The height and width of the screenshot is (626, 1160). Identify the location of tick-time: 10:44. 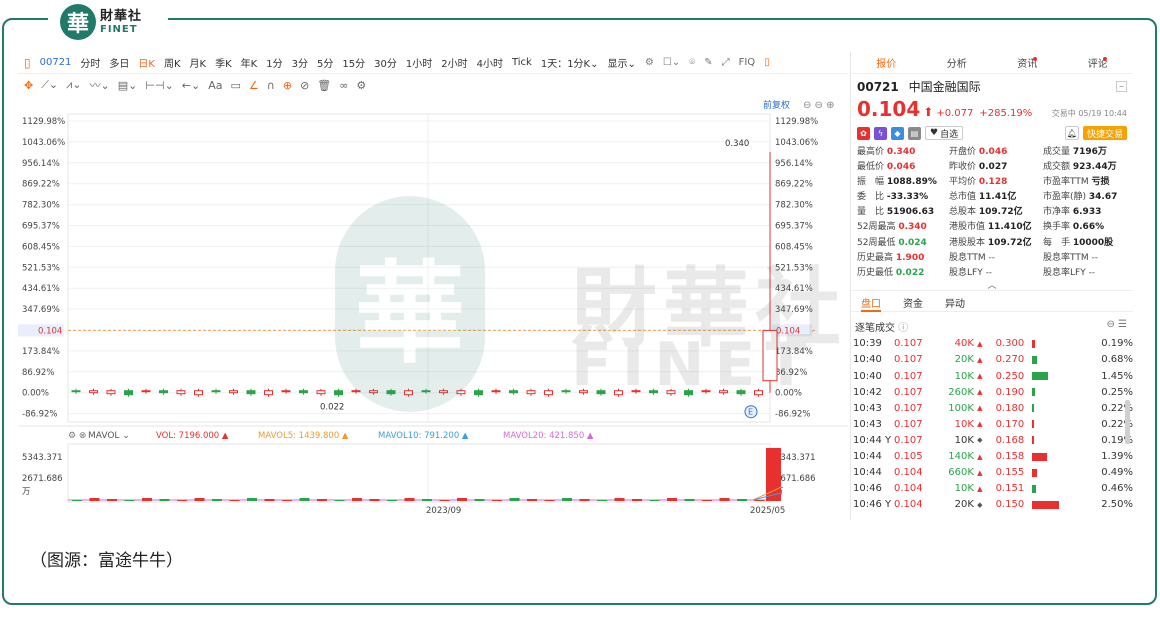
(867, 457).